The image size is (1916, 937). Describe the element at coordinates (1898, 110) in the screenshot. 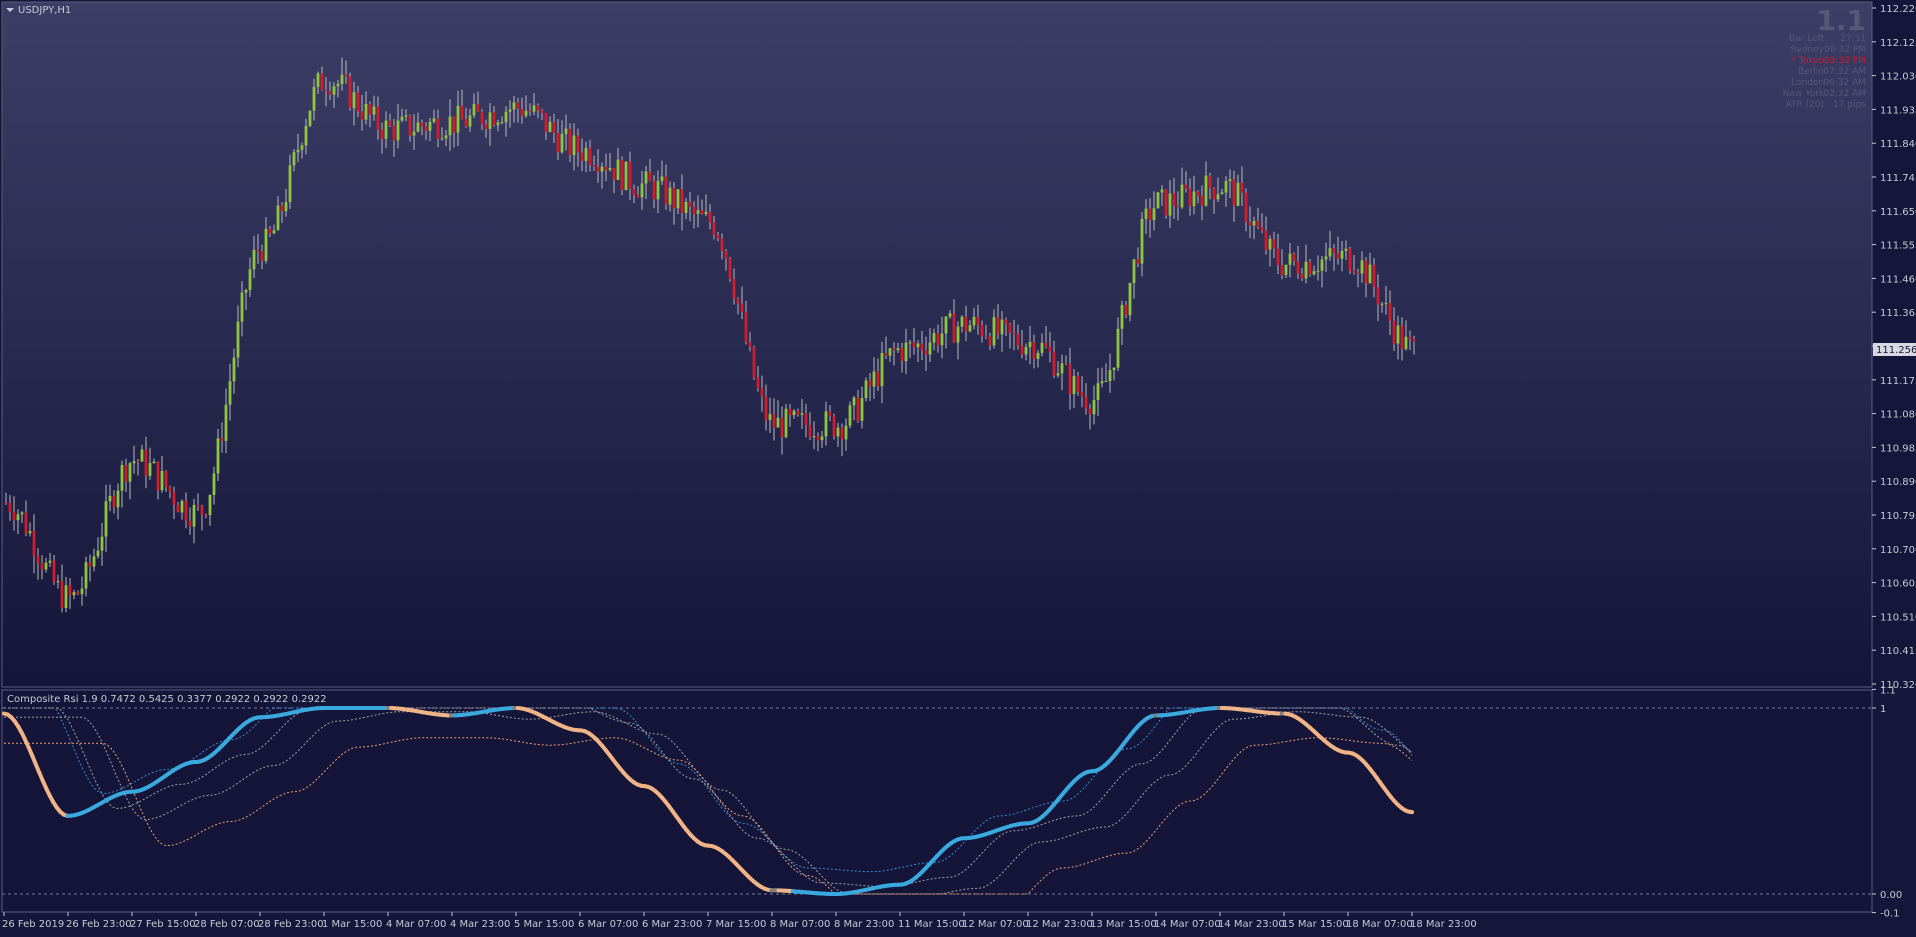

I see `price-tick-label: 111.935` at that location.